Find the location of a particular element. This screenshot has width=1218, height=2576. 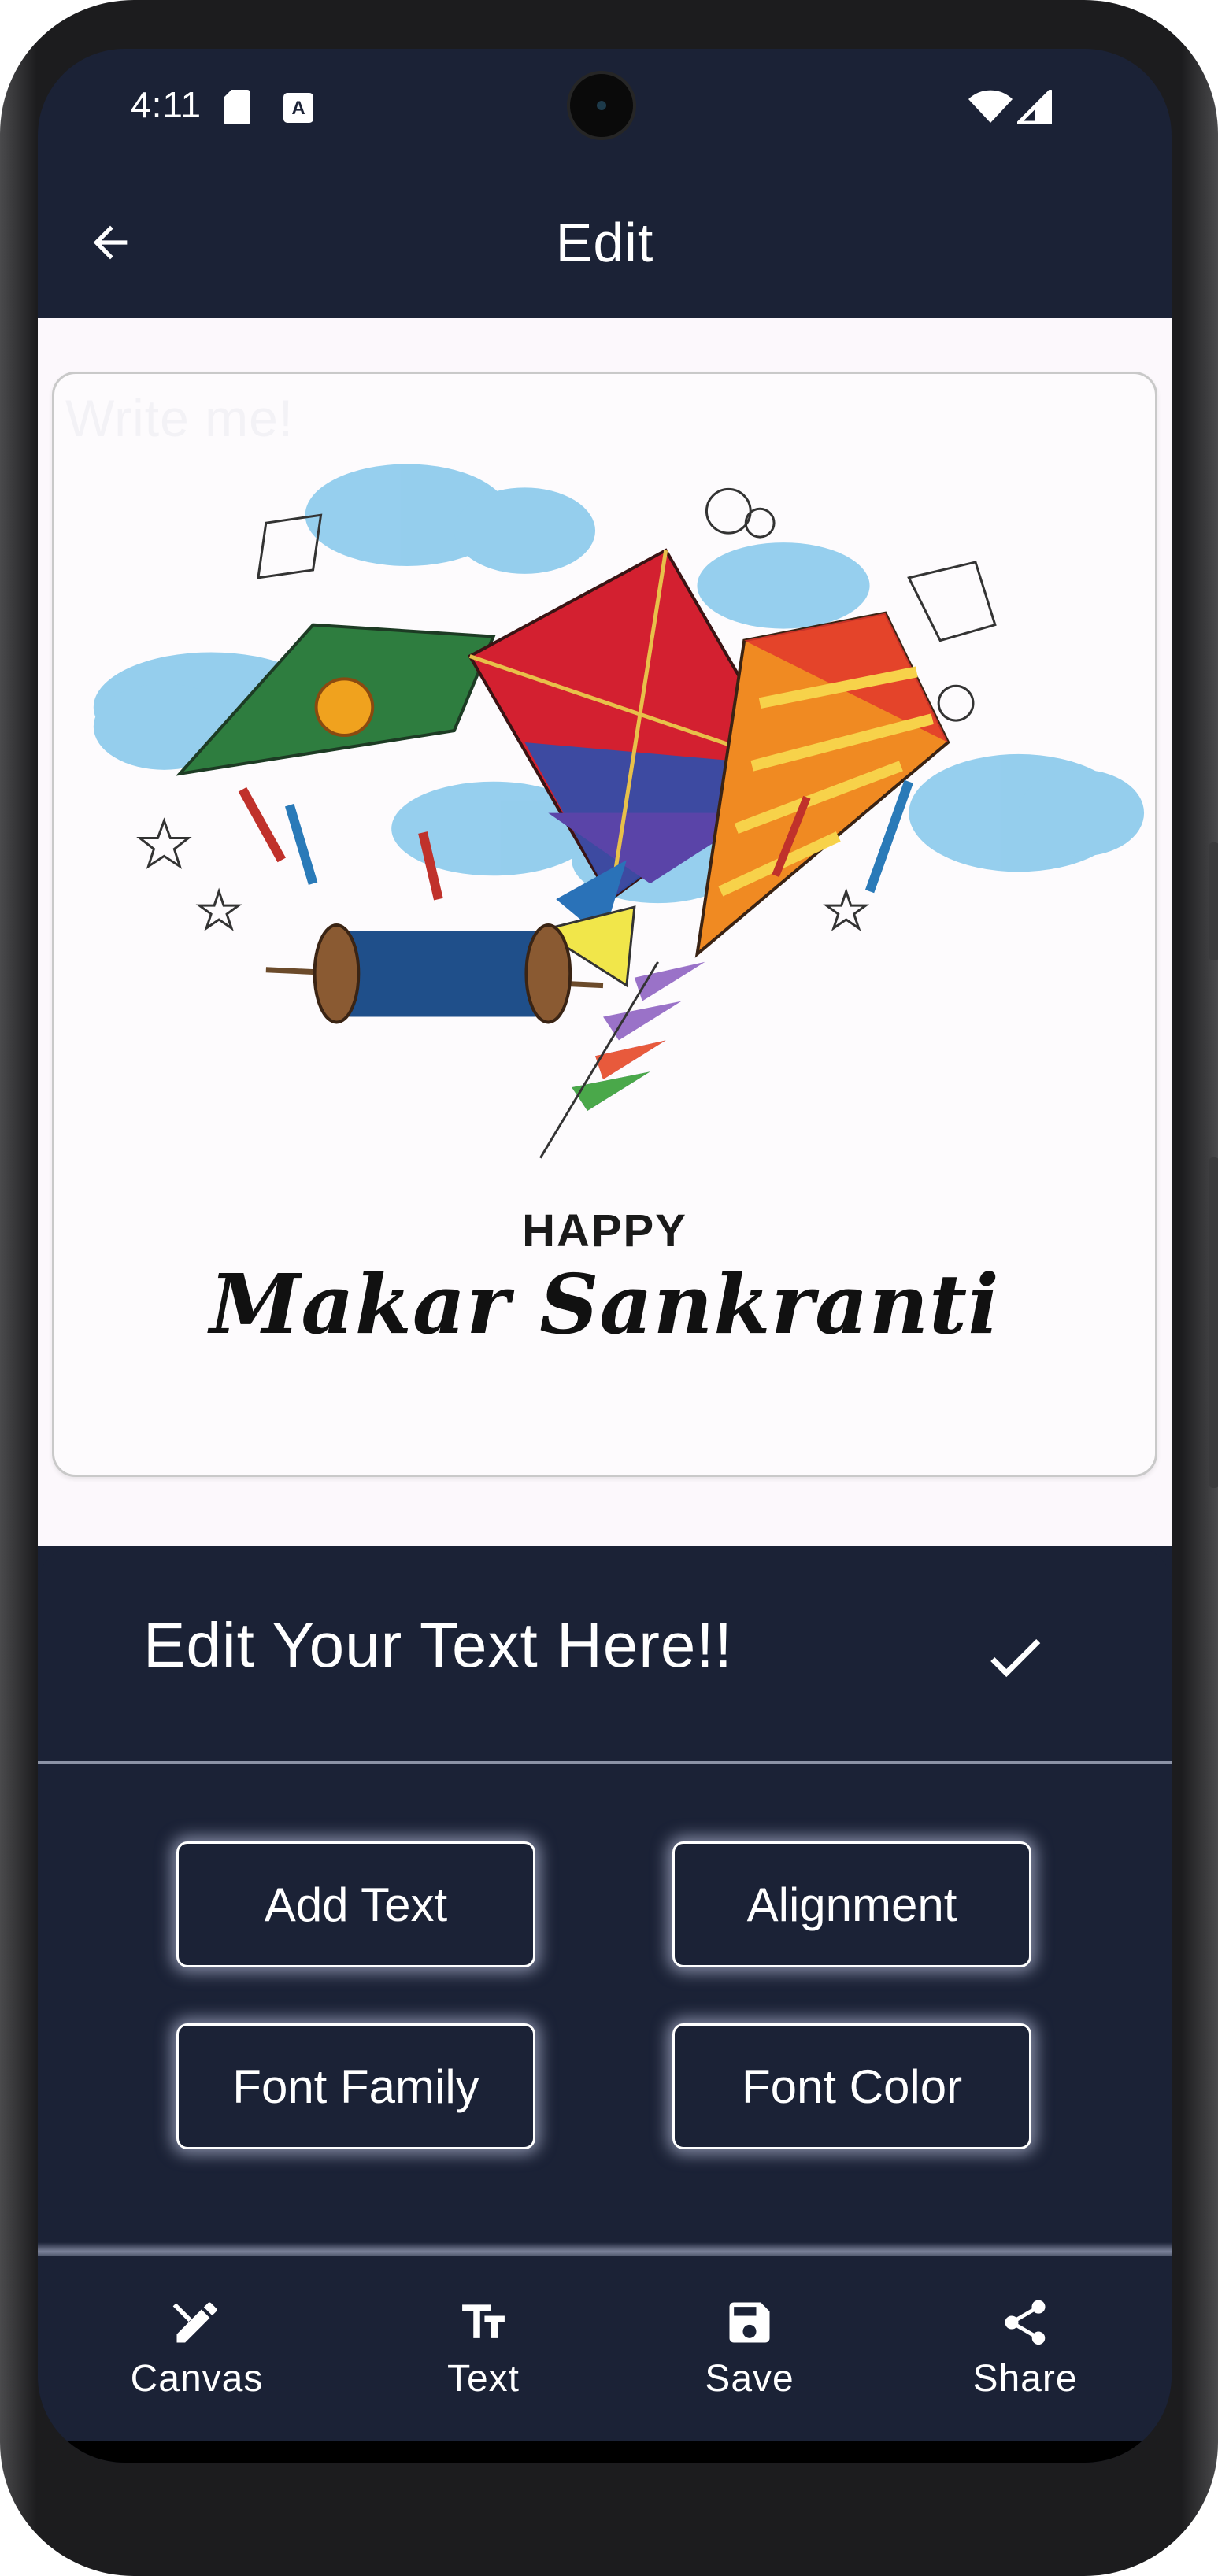

edit-pencil-icon is located at coordinates (194, 2322).